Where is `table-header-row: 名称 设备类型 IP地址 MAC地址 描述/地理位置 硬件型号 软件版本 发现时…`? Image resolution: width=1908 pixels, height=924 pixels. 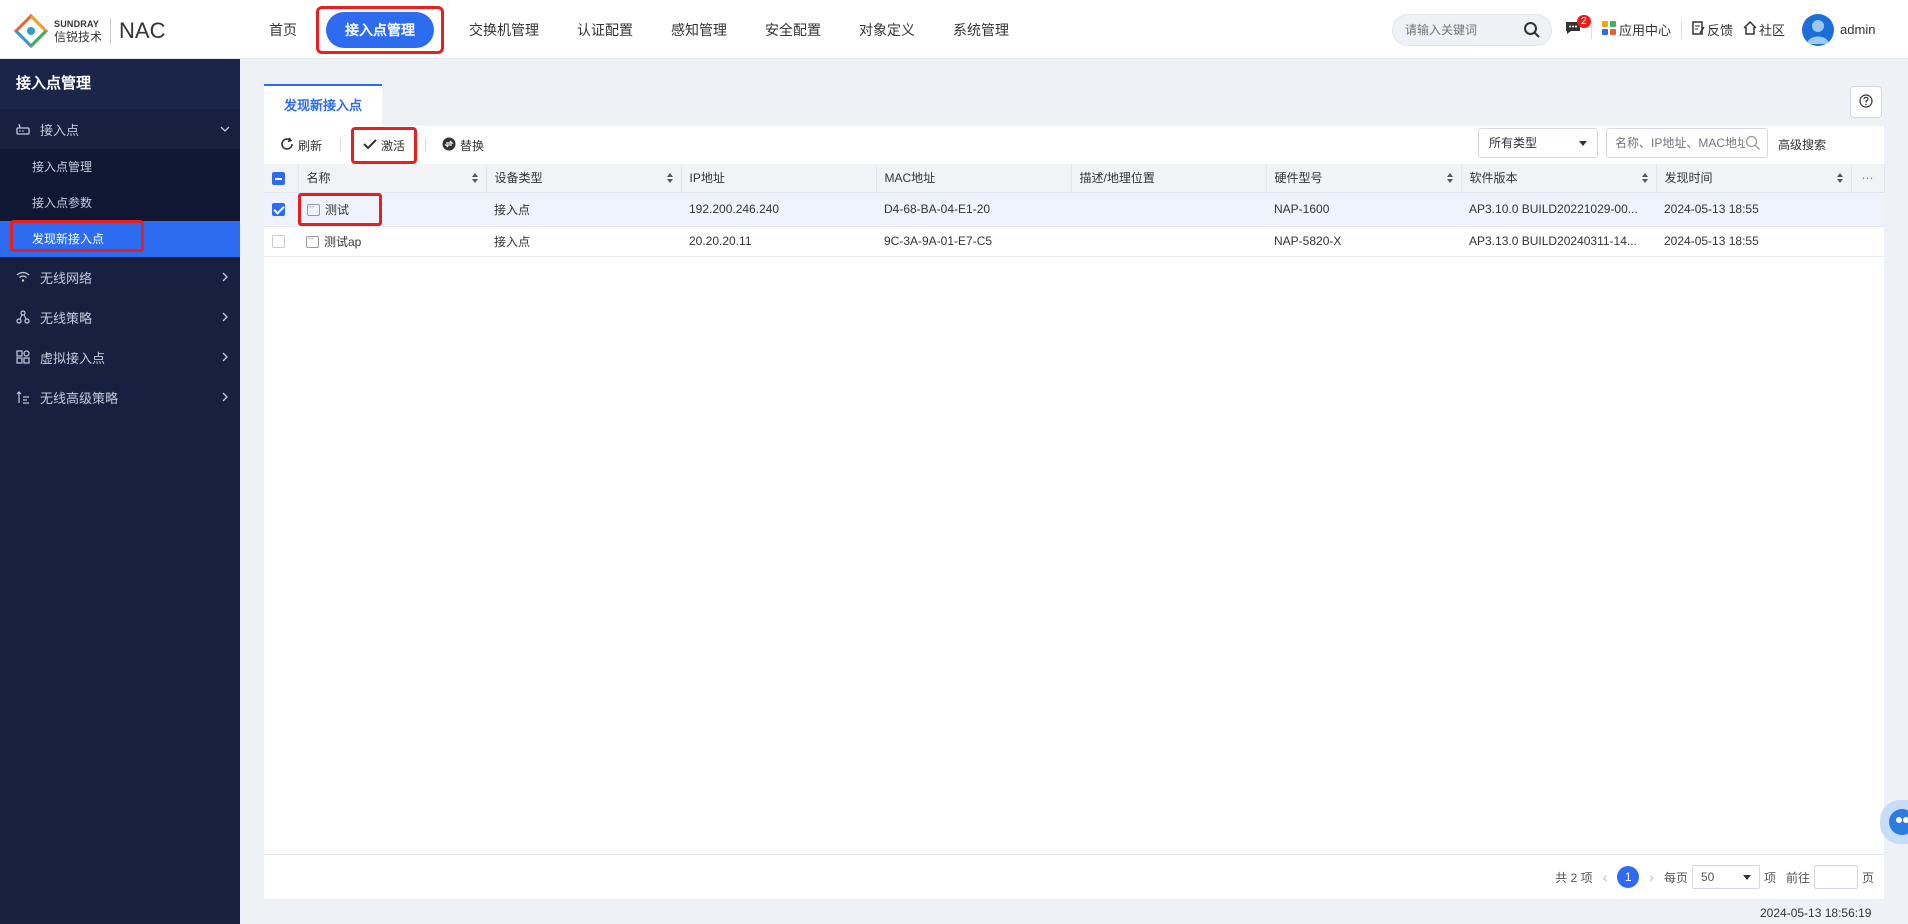 table-header-row: 名称 设备类型 IP地址 MAC地址 描述/地理位置 硬件型号 软件版本 发现时… is located at coordinates (1074, 178).